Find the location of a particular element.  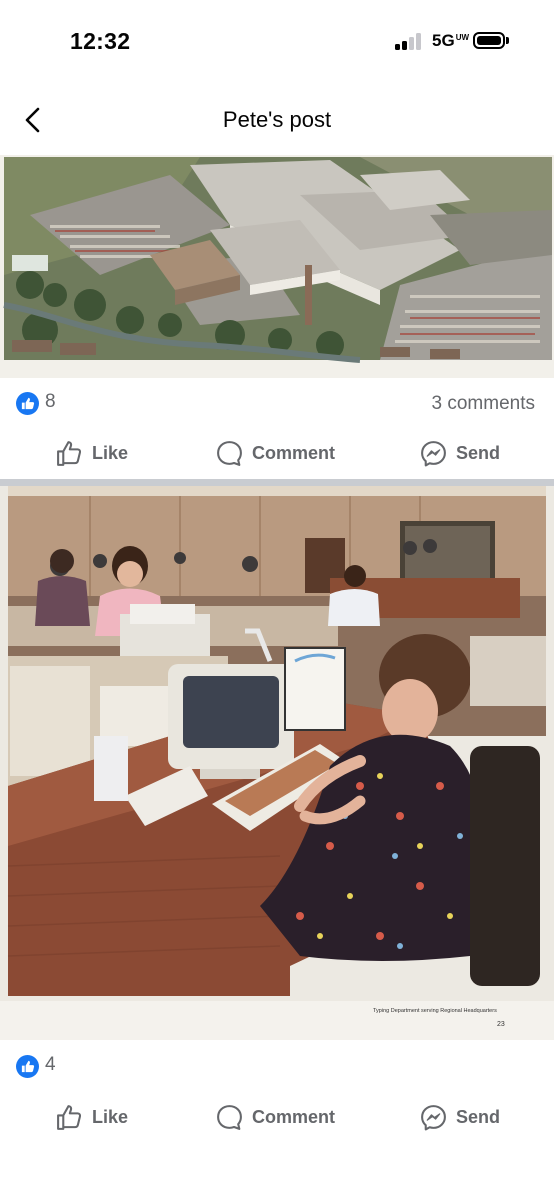

page-title: Pete's post is located at coordinates (277, 119).